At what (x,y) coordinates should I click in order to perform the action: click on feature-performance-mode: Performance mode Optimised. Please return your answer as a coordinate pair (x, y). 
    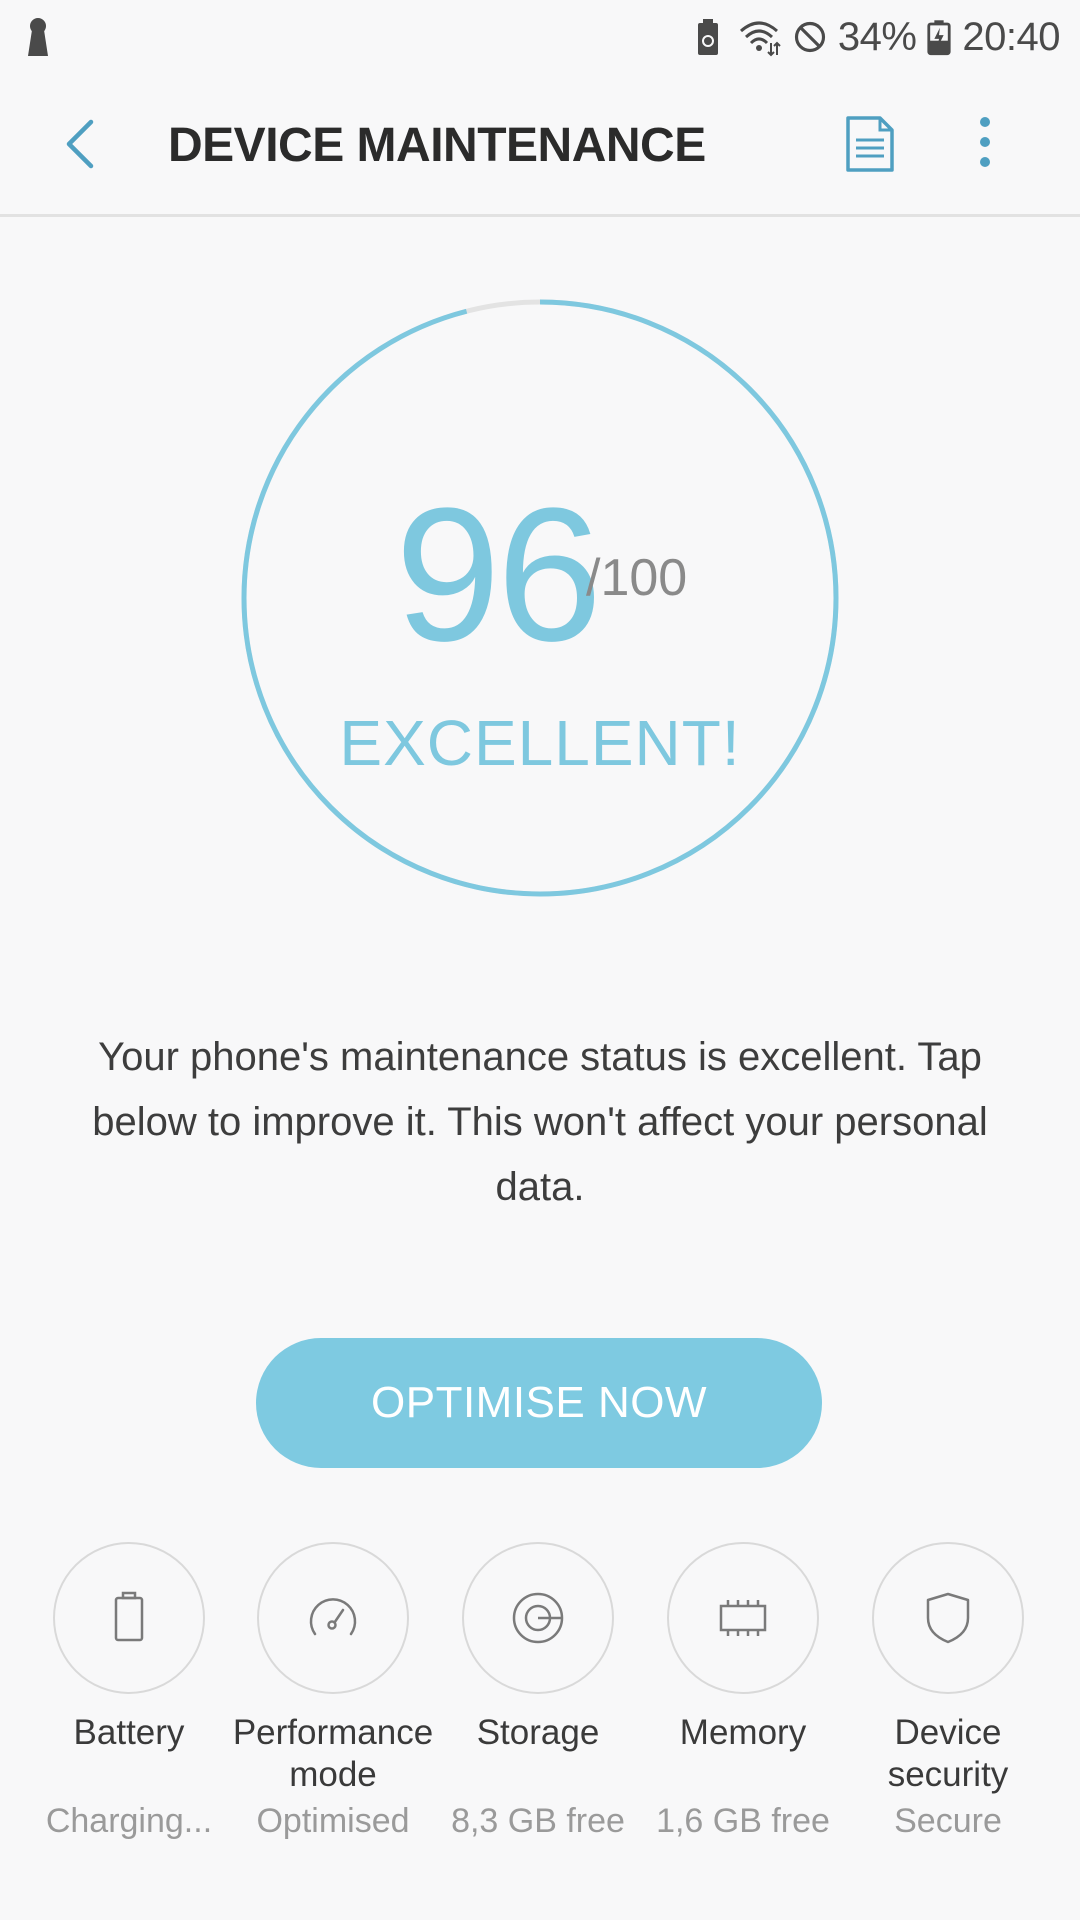
    Looking at the image, I should click on (333, 1691).